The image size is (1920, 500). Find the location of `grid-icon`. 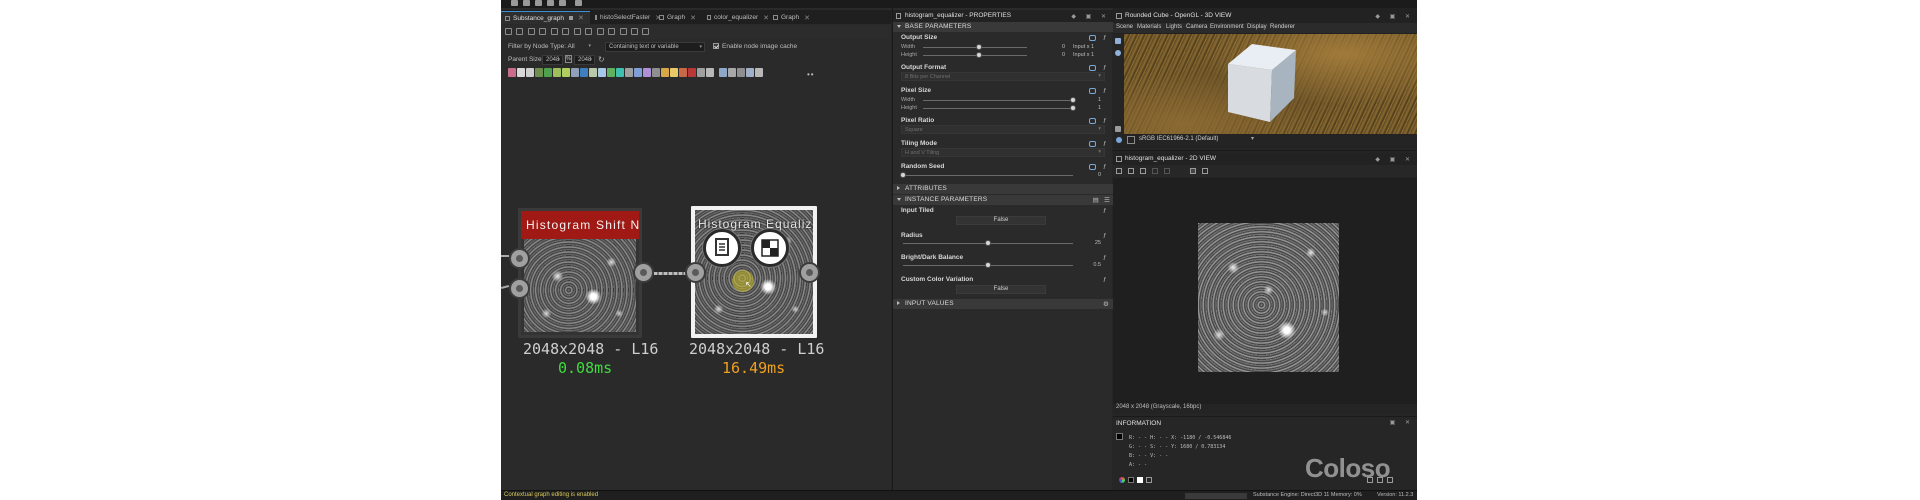

grid-icon is located at coordinates (1370, 480).